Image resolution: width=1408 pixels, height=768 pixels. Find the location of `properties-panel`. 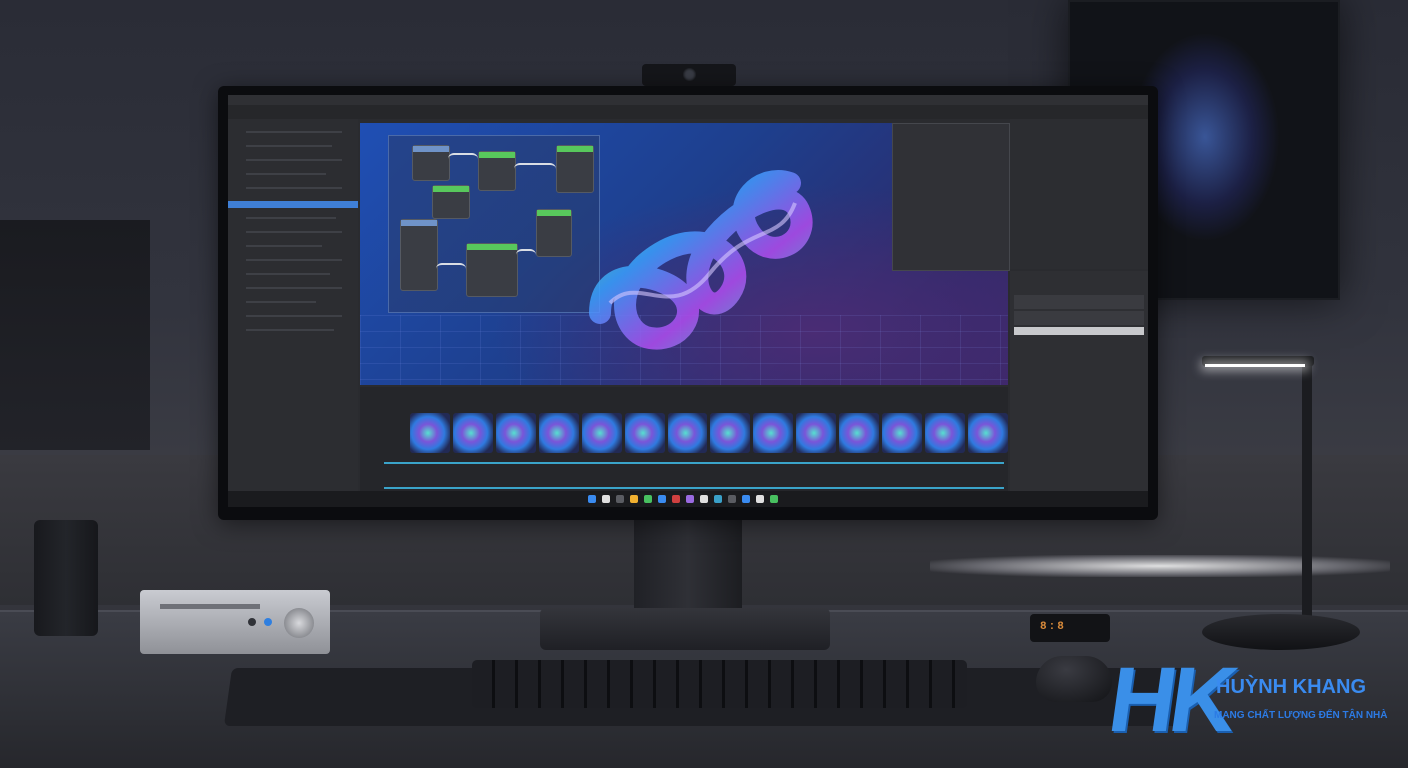

properties-panel is located at coordinates (1079, 381).